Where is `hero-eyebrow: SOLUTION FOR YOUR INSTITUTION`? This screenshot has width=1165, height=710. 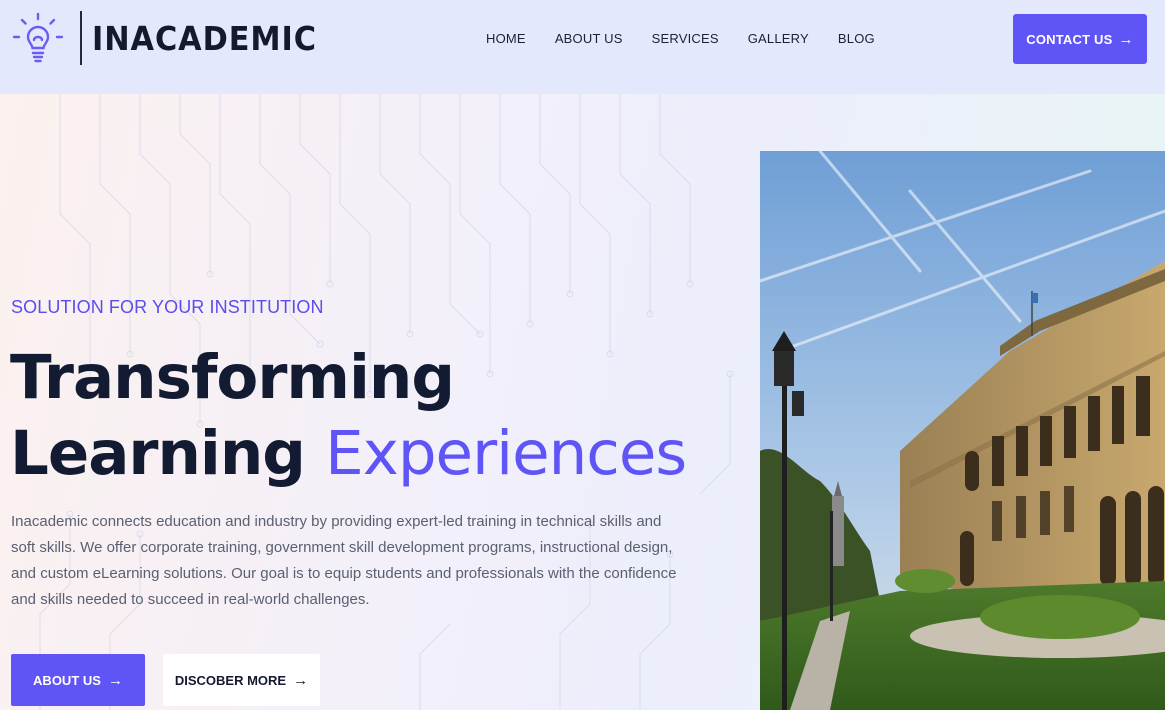 hero-eyebrow: SOLUTION FOR YOUR INSTITUTION is located at coordinates (167, 307).